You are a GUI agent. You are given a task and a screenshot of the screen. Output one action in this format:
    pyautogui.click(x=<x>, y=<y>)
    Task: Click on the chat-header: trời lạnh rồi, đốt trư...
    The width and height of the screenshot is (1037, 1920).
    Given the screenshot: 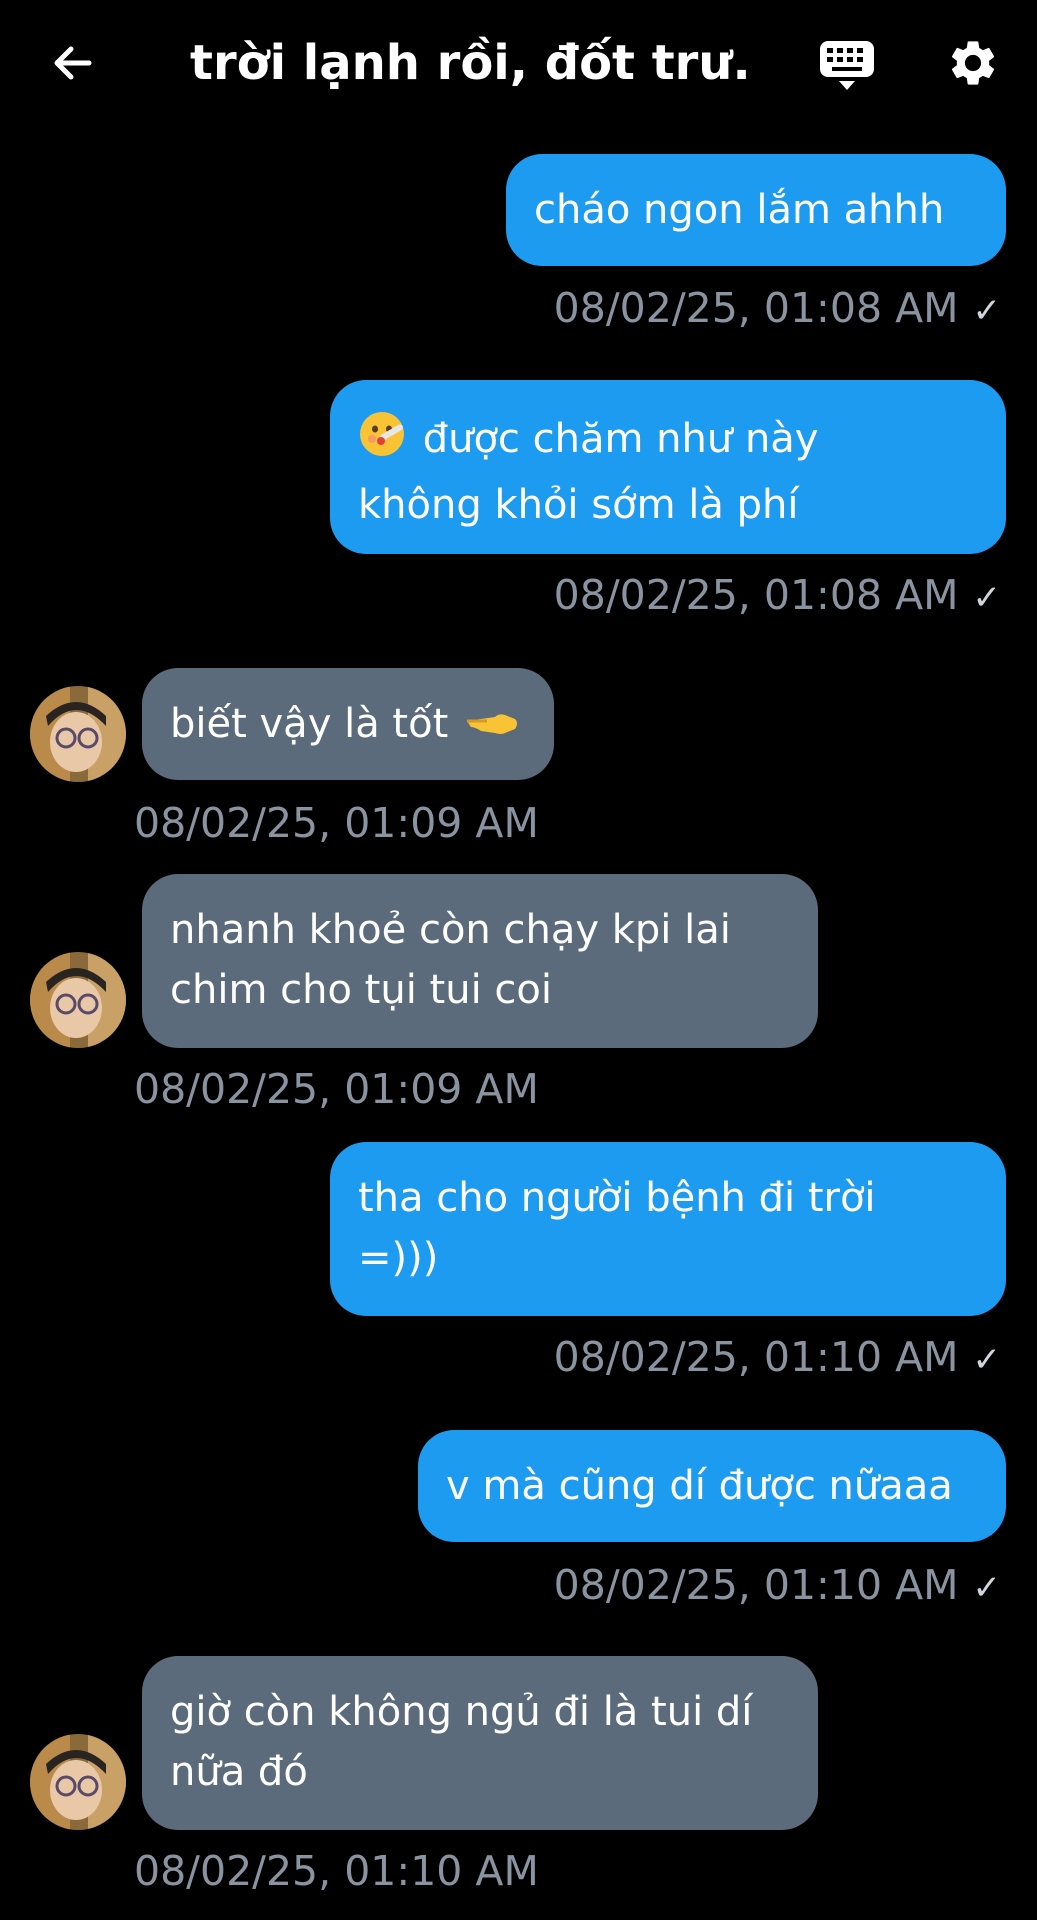 What is the action you would take?
    pyautogui.click(x=518, y=65)
    